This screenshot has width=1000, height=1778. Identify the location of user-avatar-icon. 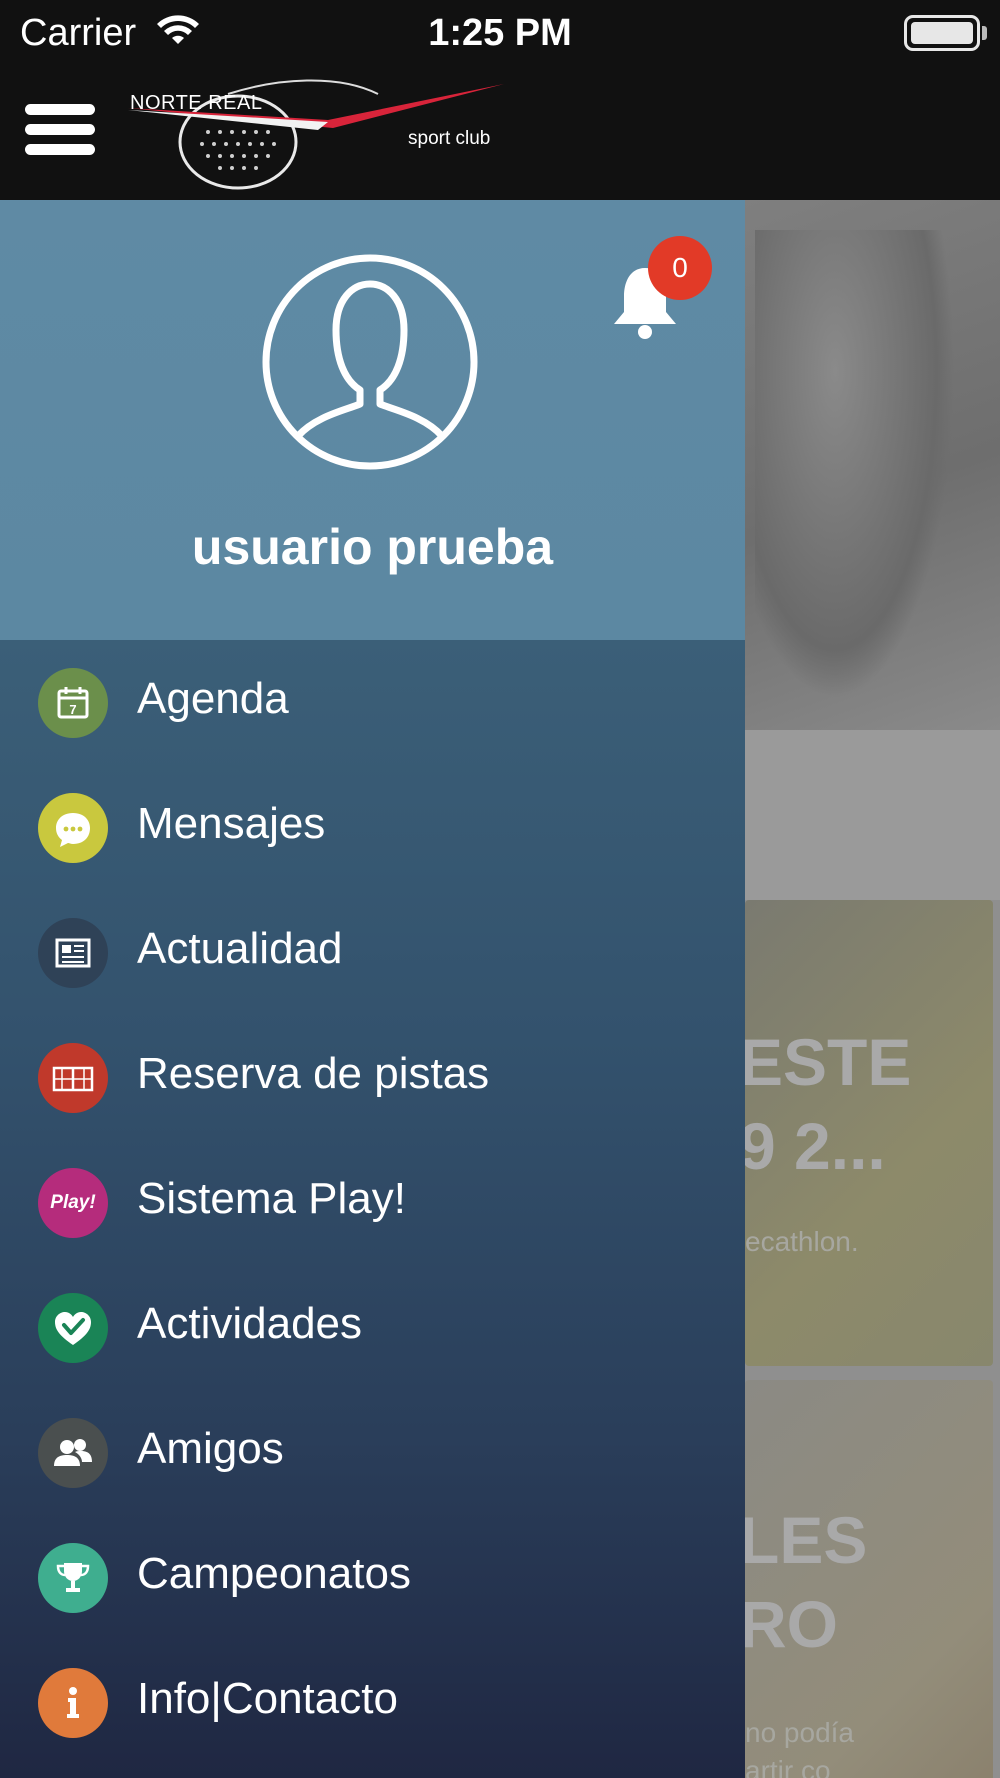
(370, 362).